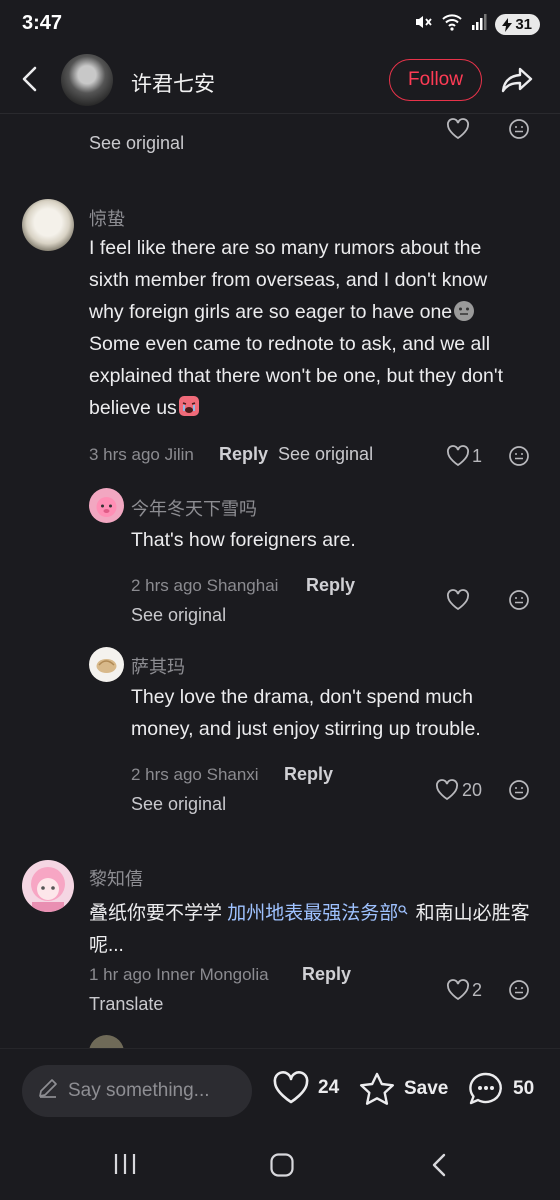 The image size is (560, 1200). I want to click on battery-indicator: 31, so click(517, 24).